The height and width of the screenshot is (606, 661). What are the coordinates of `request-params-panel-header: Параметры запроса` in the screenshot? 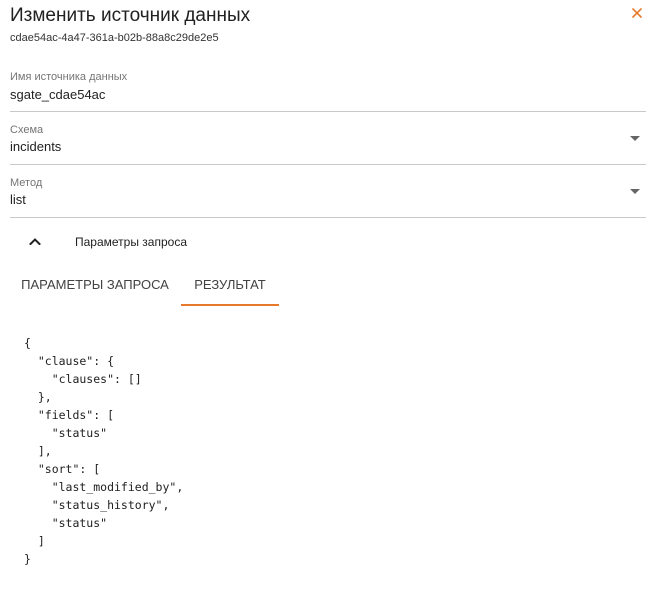 It's located at (328, 243).